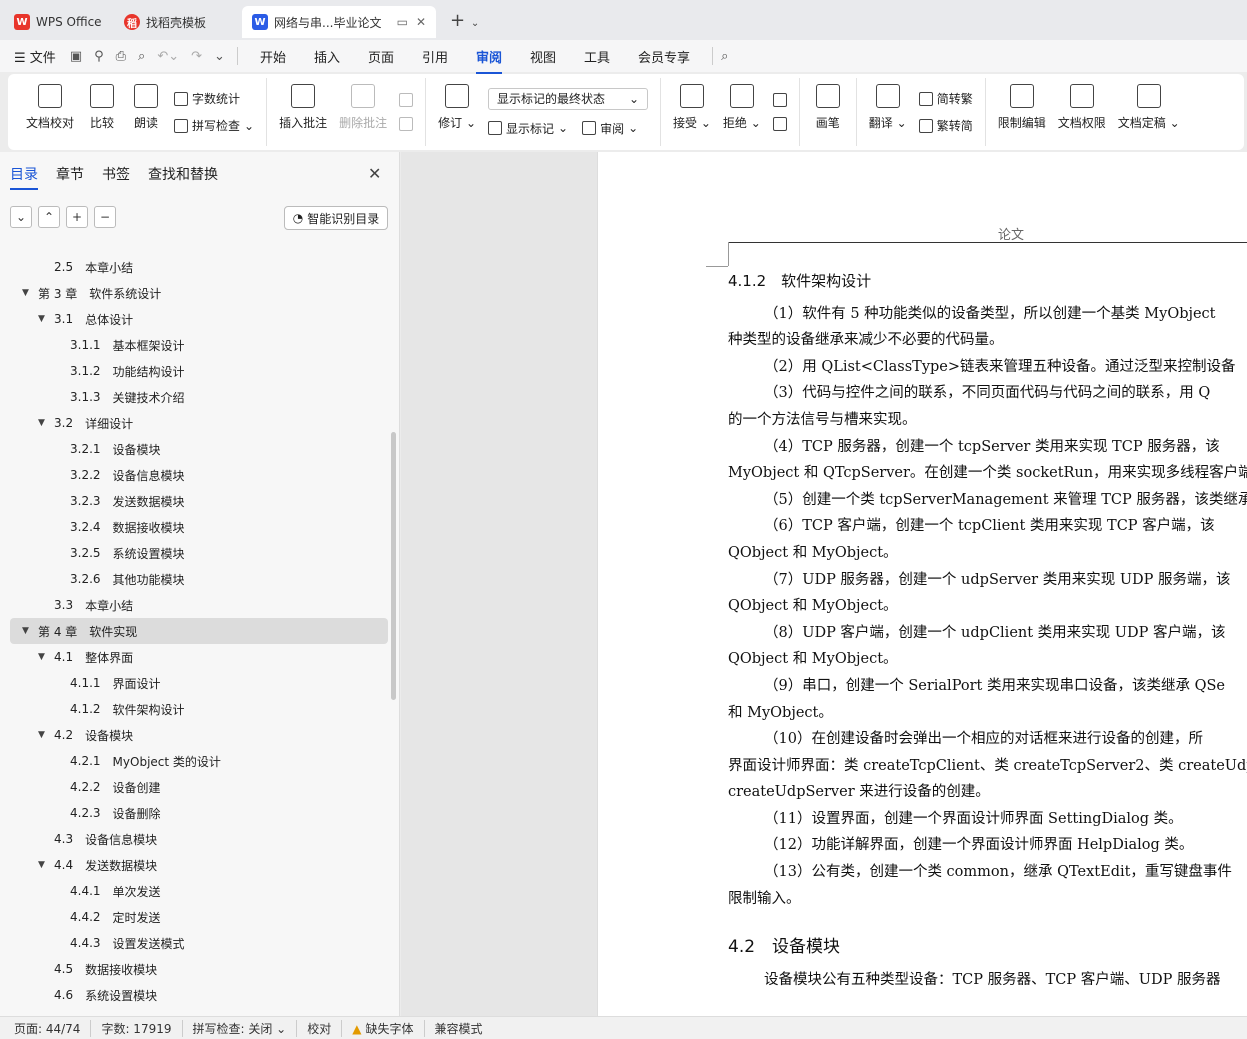  What do you see at coordinates (199, 579) in the screenshot?
I see `toc-item: 3.2.6 其他功能模块` at bounding box center [199, 579].